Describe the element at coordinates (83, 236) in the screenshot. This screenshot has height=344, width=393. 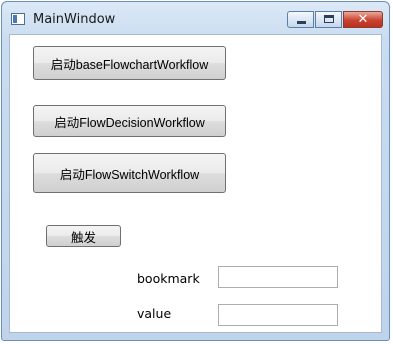
I see `trigger-button: 触发` at that location.